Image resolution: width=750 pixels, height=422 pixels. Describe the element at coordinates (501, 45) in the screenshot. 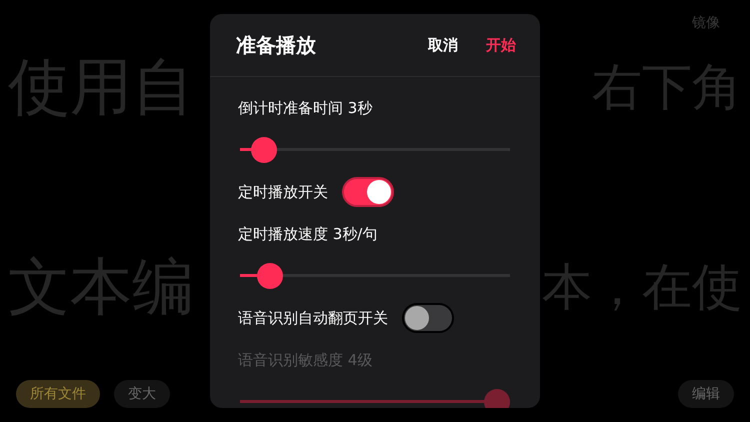

I see `start-button: 开始` at that location.